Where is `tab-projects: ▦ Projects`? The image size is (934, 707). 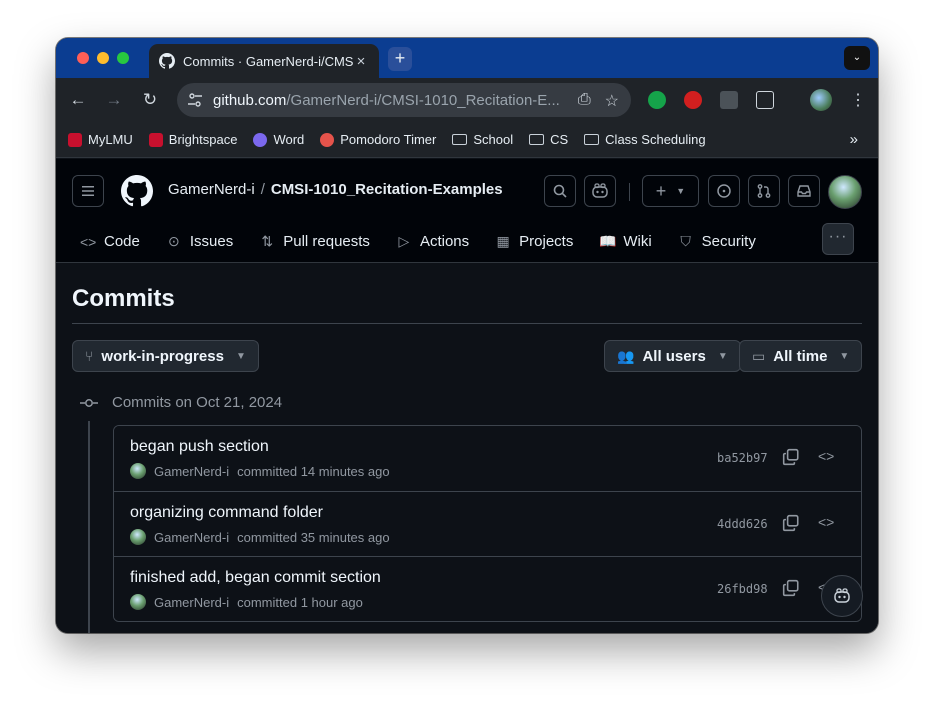 tab-projects: ▦ Projects is located at coordinates (534, 241).